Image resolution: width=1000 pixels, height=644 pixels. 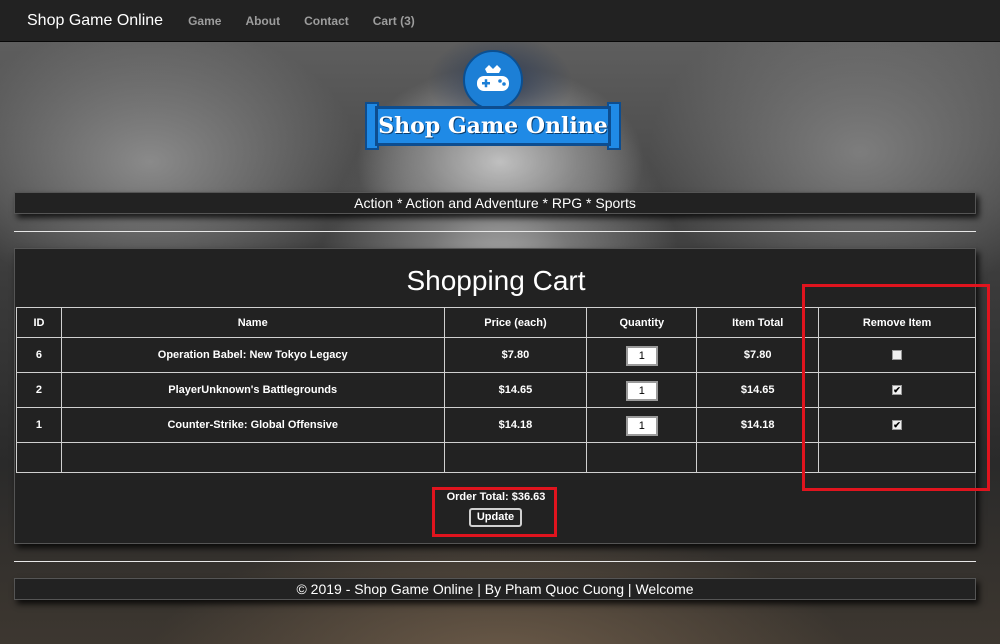 What do you see at coordinates (252, 390) in the screenshot?
I see `cell-name: PlayerUnknown's Battlegrounds` at bounding box center [252, 390].